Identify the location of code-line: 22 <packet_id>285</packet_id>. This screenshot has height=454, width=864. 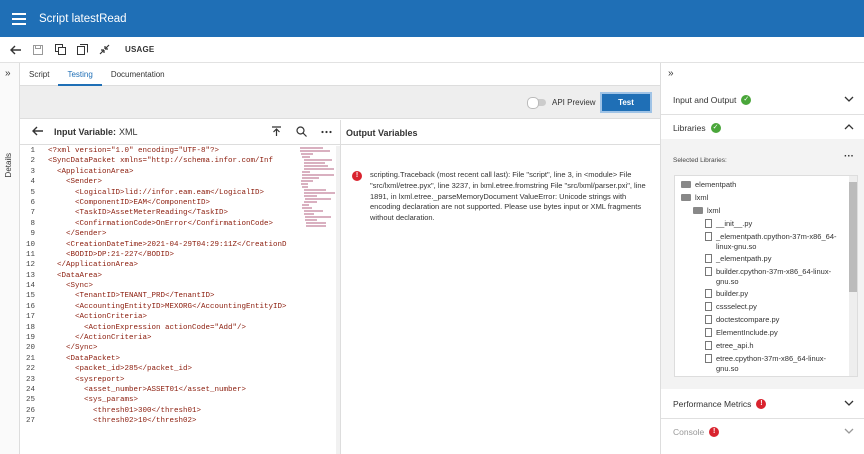
(160, 369).